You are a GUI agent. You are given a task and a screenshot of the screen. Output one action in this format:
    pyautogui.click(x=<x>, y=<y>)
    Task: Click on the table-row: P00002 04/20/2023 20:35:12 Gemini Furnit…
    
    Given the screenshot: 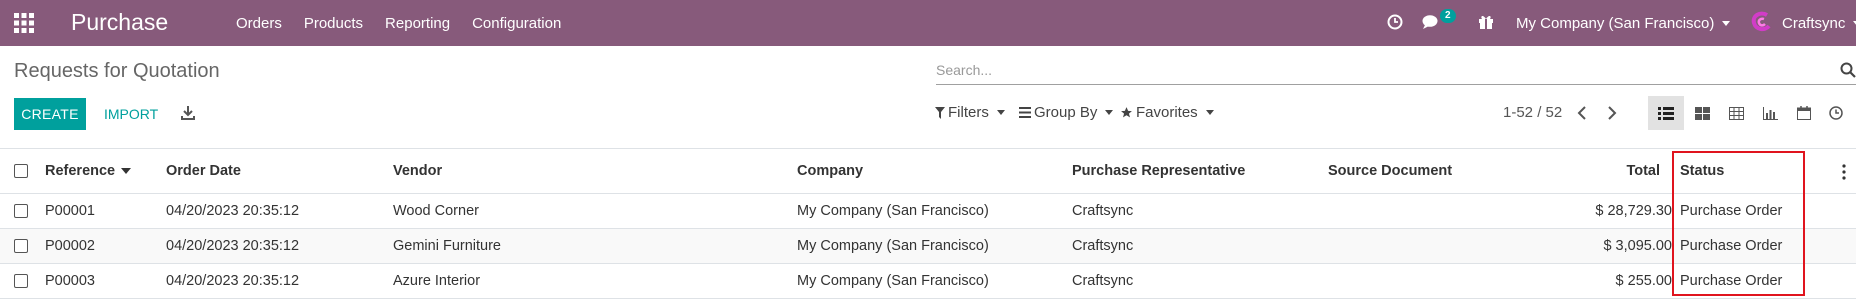 What is the action you would take?
    pyautogui.click(x=928, y=246)
    